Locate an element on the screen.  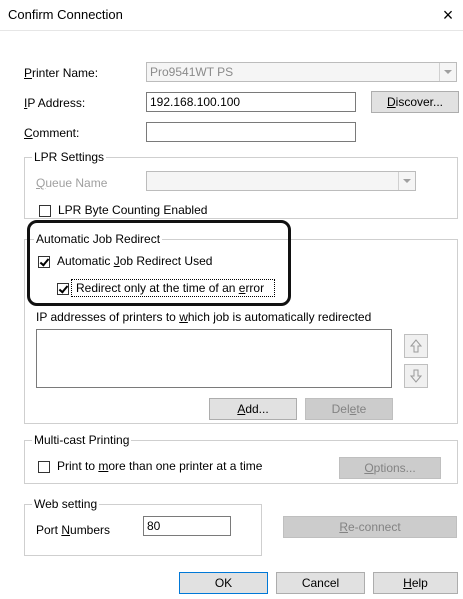
web-setting-title: Web setting is located at coordinates (66, 504).